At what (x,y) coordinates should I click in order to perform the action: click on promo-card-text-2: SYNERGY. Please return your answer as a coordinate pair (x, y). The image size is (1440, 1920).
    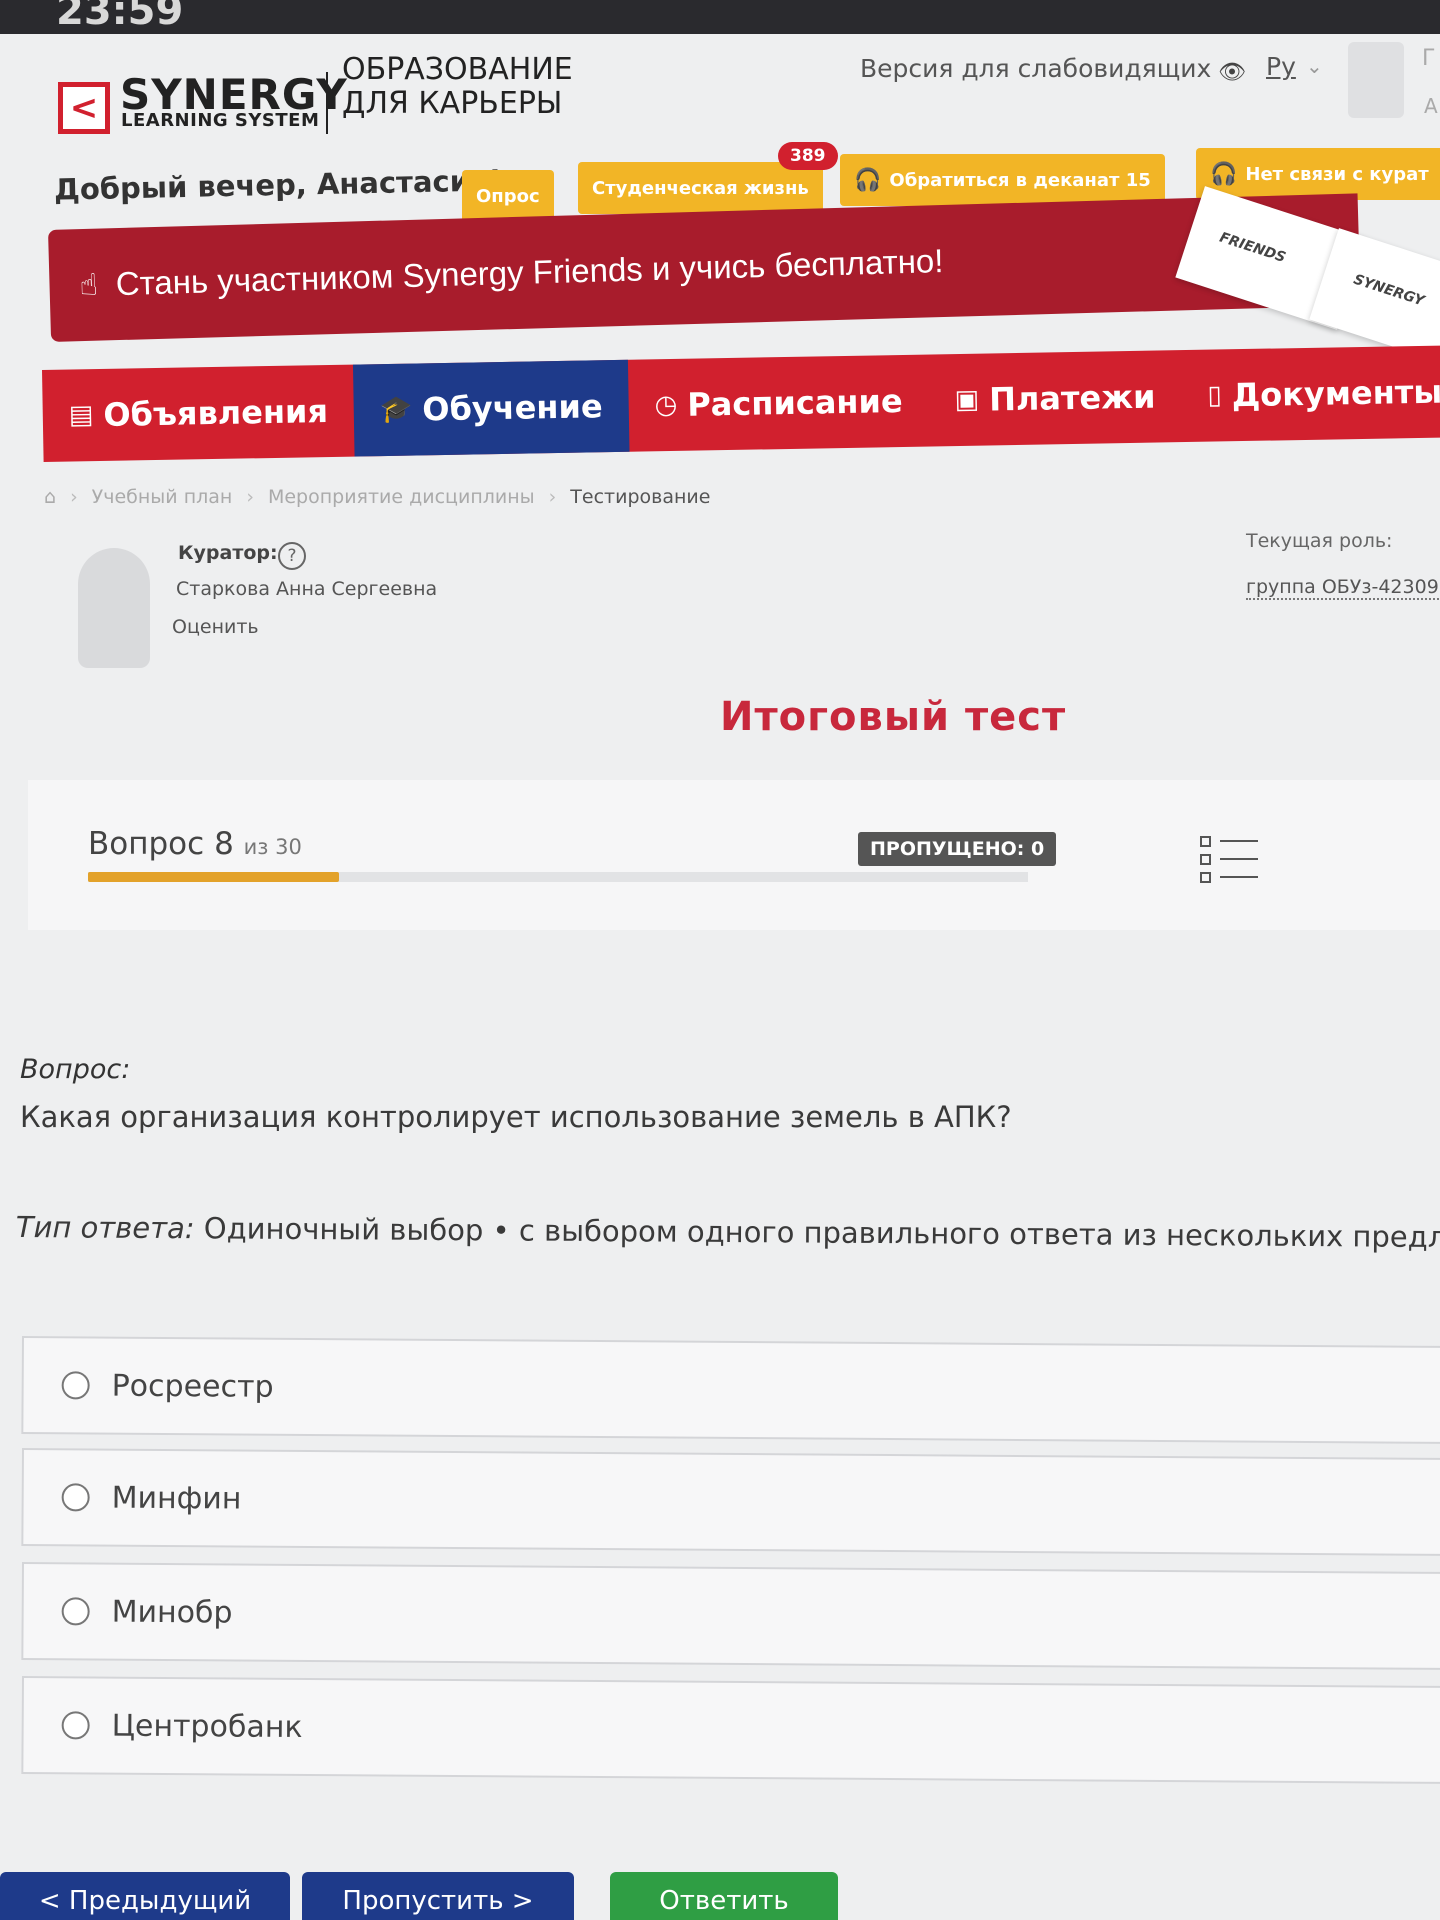
    Looking at the image, I should click on (1389, 290).